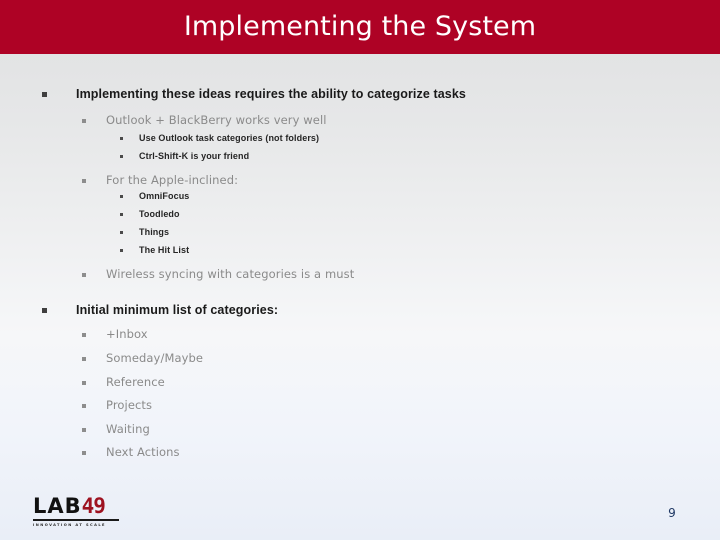 The image size is (720, 540). Describe the element at coordinates (143, 452) in the screenshot. I see `bullet-text: Next Actions` at that location.